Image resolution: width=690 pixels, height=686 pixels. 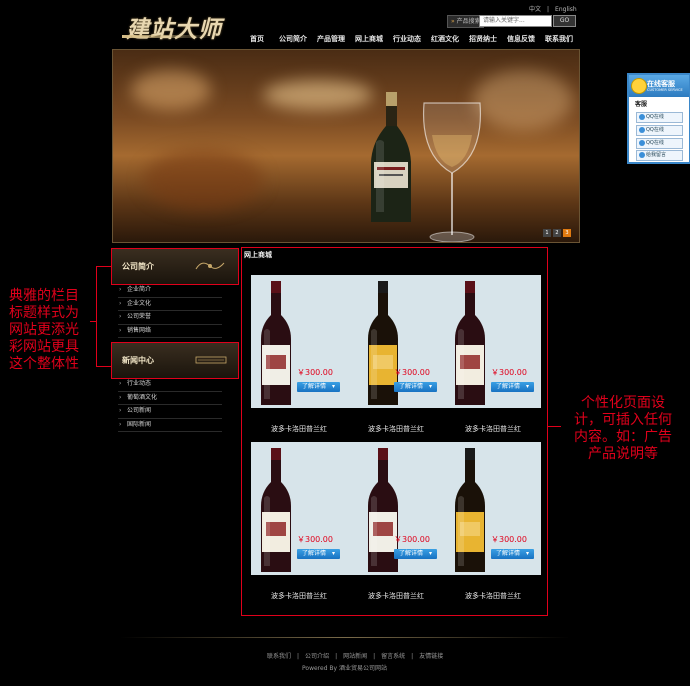 What do you see at coordinates (553, 8) in the screenshot?
I see `language-switcher: 中文 | English` at bounding box center [553, 8].